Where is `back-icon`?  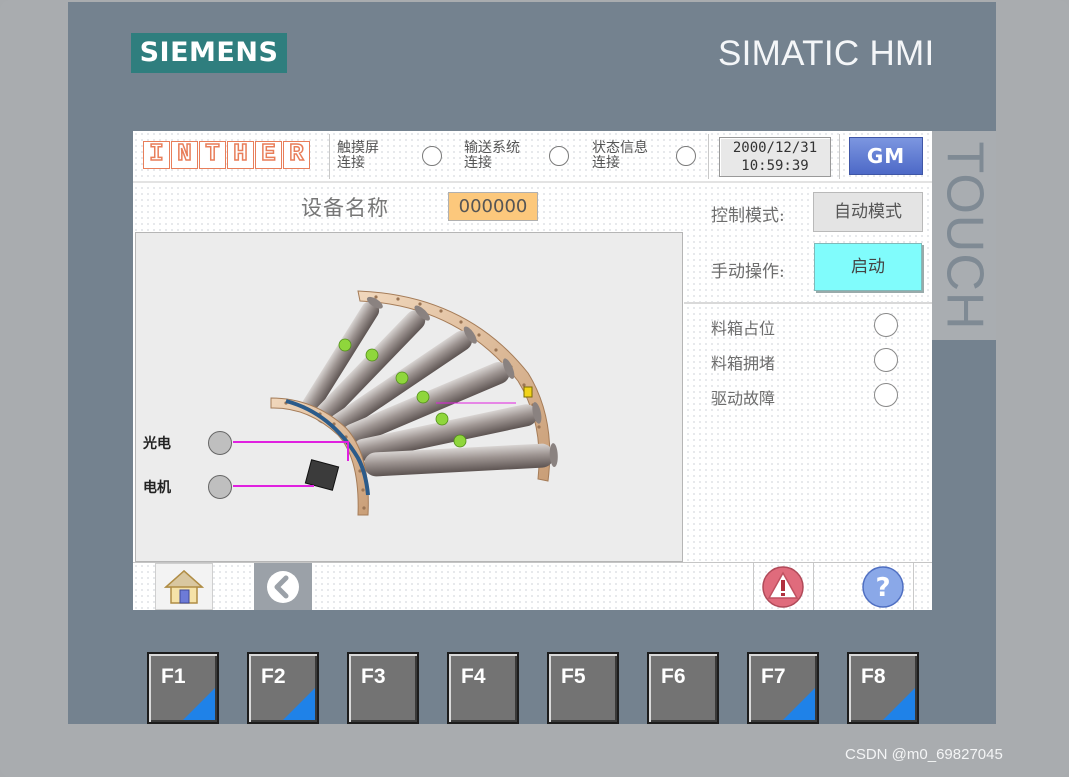
back-icon is located at coordinates (283, 586).